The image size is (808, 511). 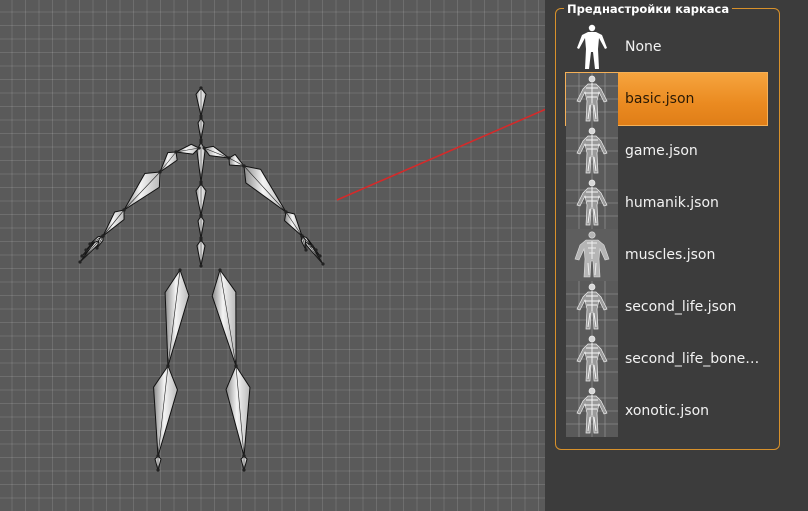 What do you see at coordinates (661, 151) in the screenshot?
I see `preset-label: game.json` at bounding box center [661, 151].